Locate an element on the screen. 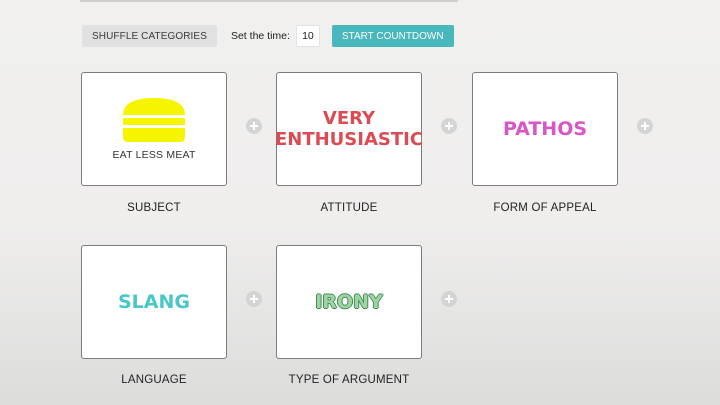 Image resolution: width=720 pixels, height=405 pixels. shuffle-categories-button: SHUFFLE CATEGORIES is located at coordinates (149, 36).